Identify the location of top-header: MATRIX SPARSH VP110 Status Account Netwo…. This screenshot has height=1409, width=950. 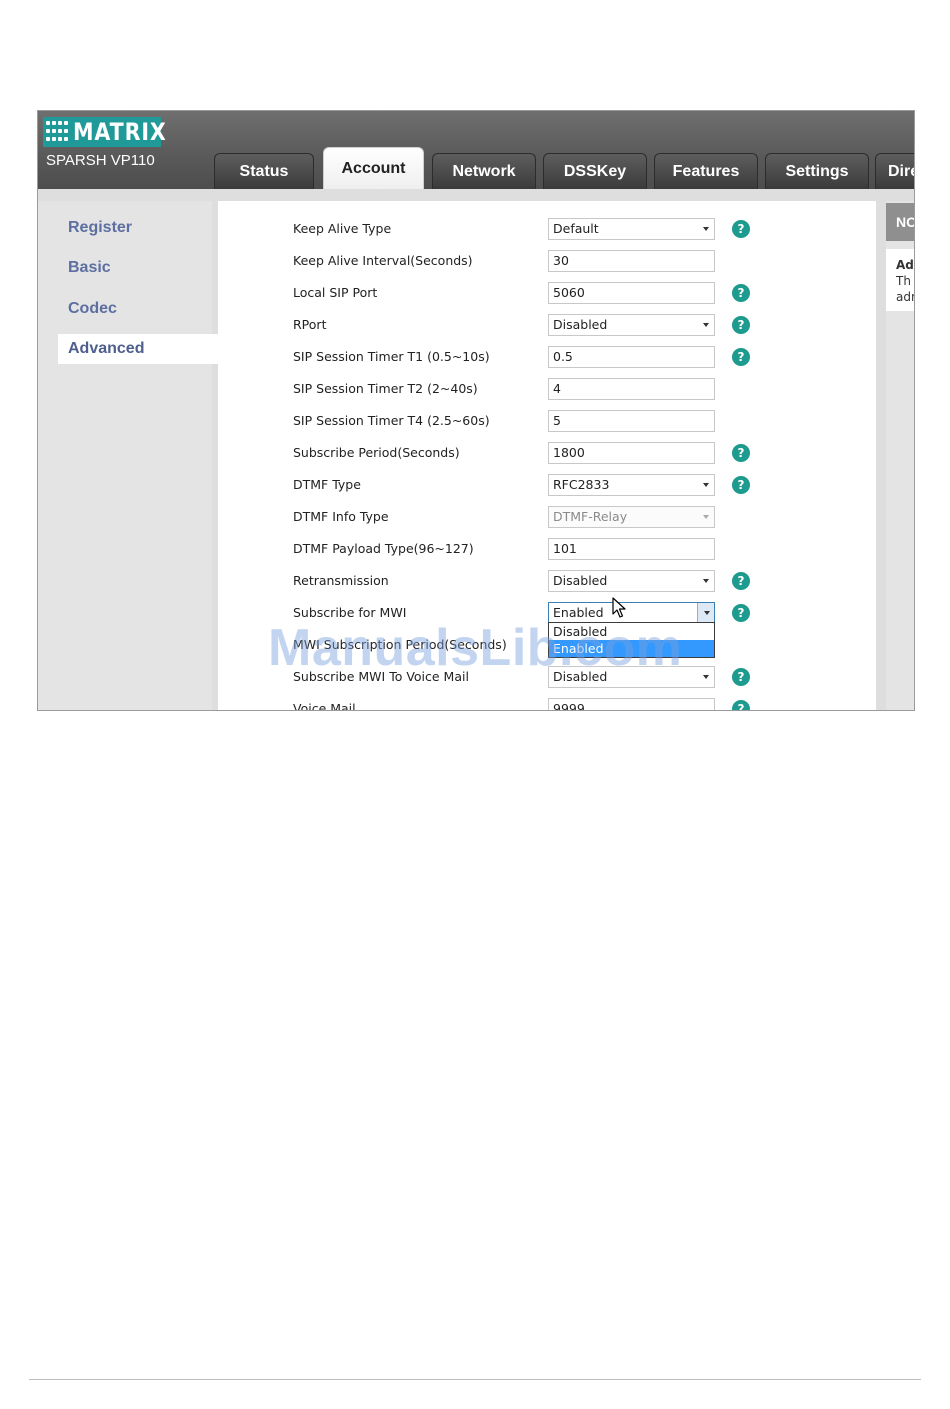
(476, 150).